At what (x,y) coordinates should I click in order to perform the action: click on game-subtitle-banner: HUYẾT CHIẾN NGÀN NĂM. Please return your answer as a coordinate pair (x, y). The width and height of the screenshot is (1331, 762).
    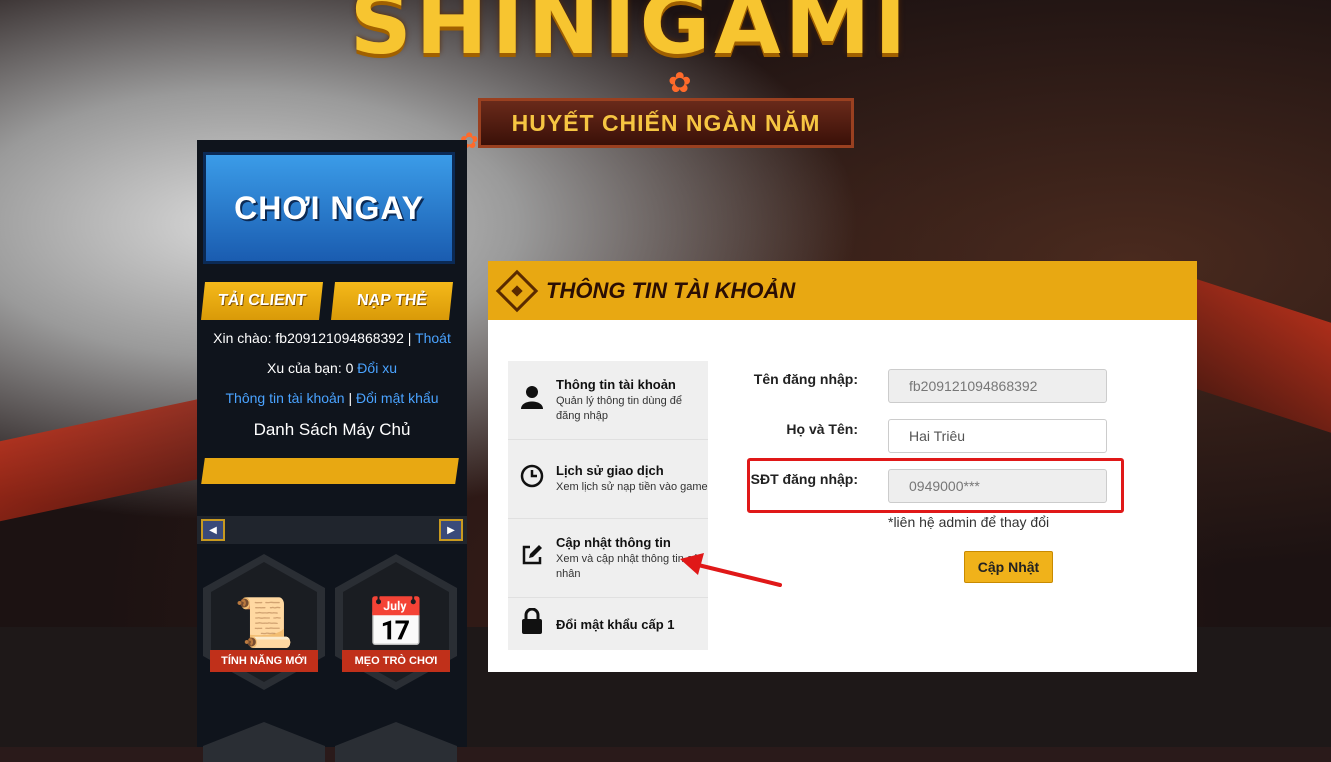
    Looking at the image, I should click on (666, 123).